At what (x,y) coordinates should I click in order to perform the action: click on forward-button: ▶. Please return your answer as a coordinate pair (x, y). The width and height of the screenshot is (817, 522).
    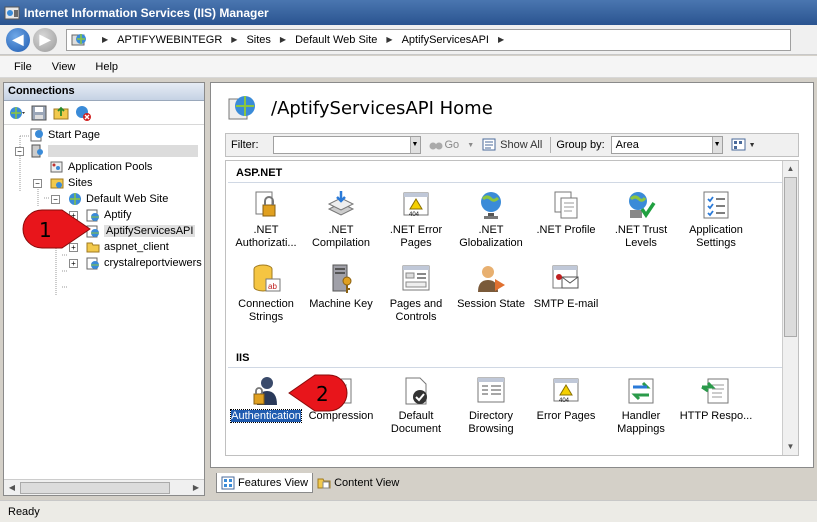
    Looking at the image, I should click on (45, 39).